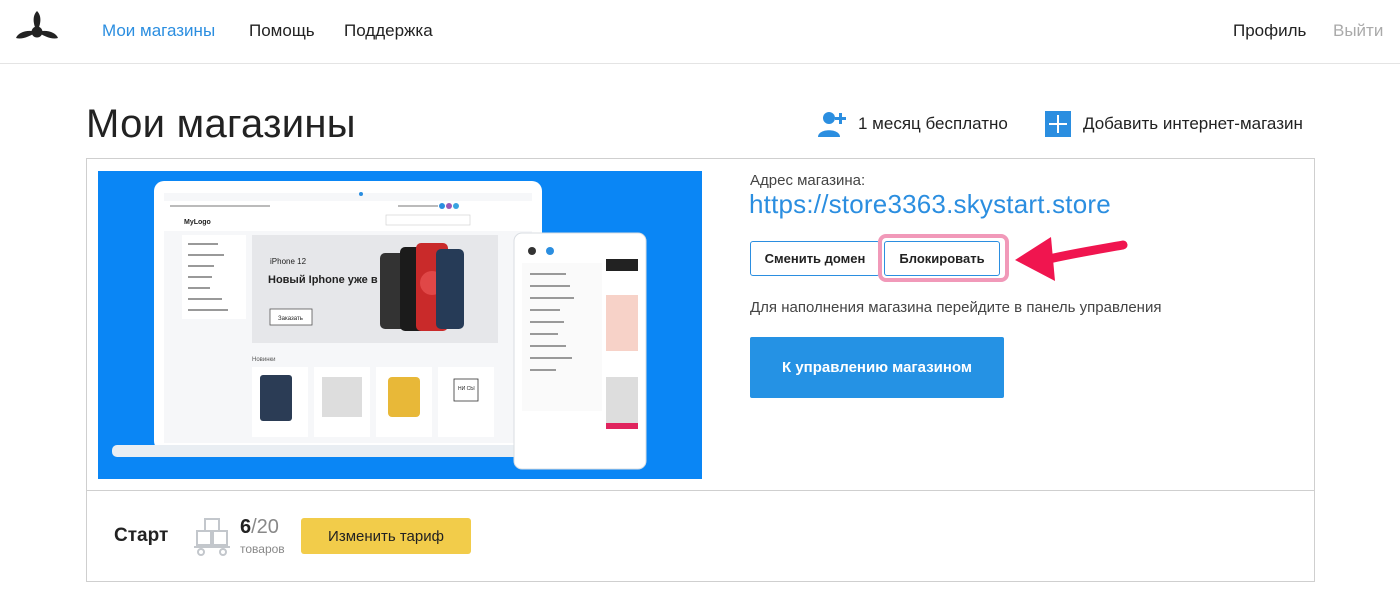  What do you see at coordinates (197, 222) in the screenshot?
I see `preview-brand: MyLogo` at bounding box center [197, 222].